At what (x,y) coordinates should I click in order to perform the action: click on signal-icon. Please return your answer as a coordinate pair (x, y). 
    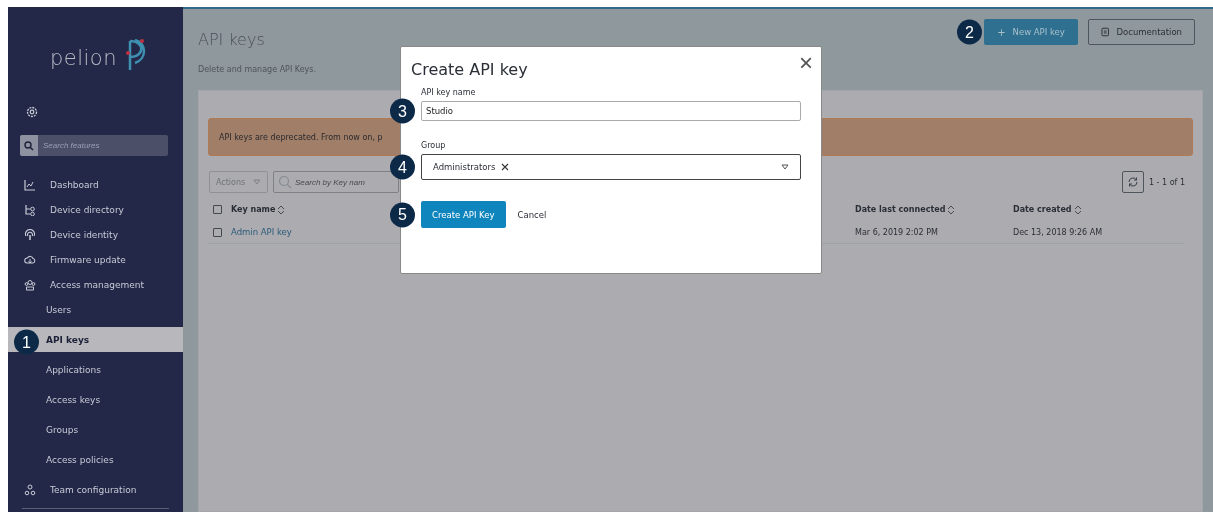
    Looking at the image, I should click on (30, 234).